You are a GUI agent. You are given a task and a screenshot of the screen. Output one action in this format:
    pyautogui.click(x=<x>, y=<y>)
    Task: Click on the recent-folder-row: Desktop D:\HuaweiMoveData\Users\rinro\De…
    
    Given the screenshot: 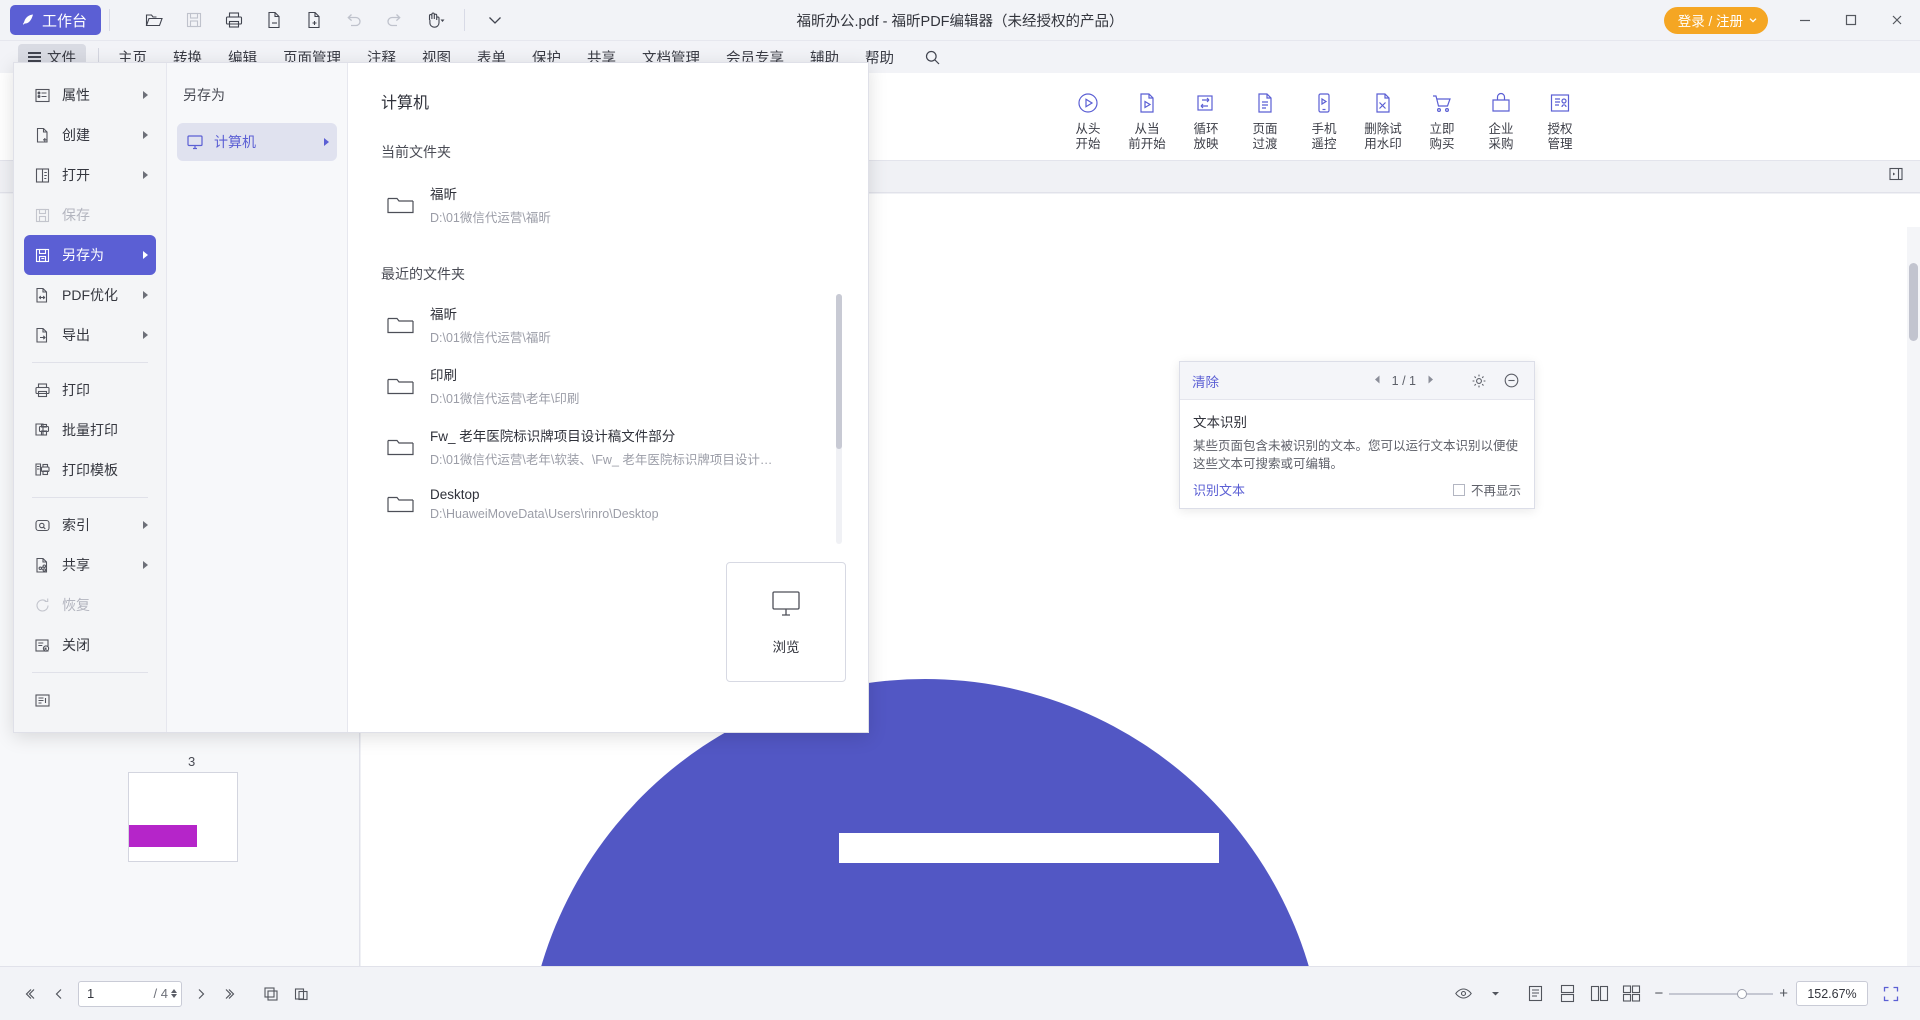 What is the action you would take?
    pyautogui.click(x=590, y=503)
    